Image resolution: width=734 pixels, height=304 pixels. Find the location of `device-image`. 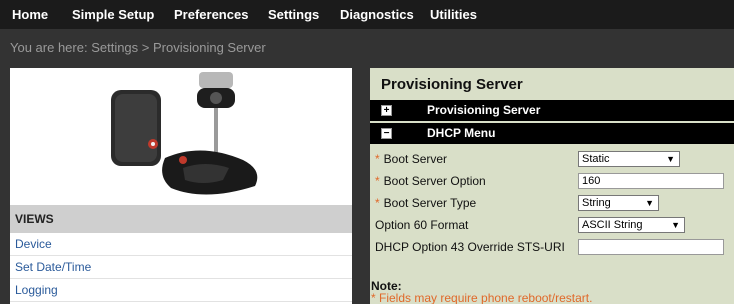

device-image is located at coordinates (184, 133).